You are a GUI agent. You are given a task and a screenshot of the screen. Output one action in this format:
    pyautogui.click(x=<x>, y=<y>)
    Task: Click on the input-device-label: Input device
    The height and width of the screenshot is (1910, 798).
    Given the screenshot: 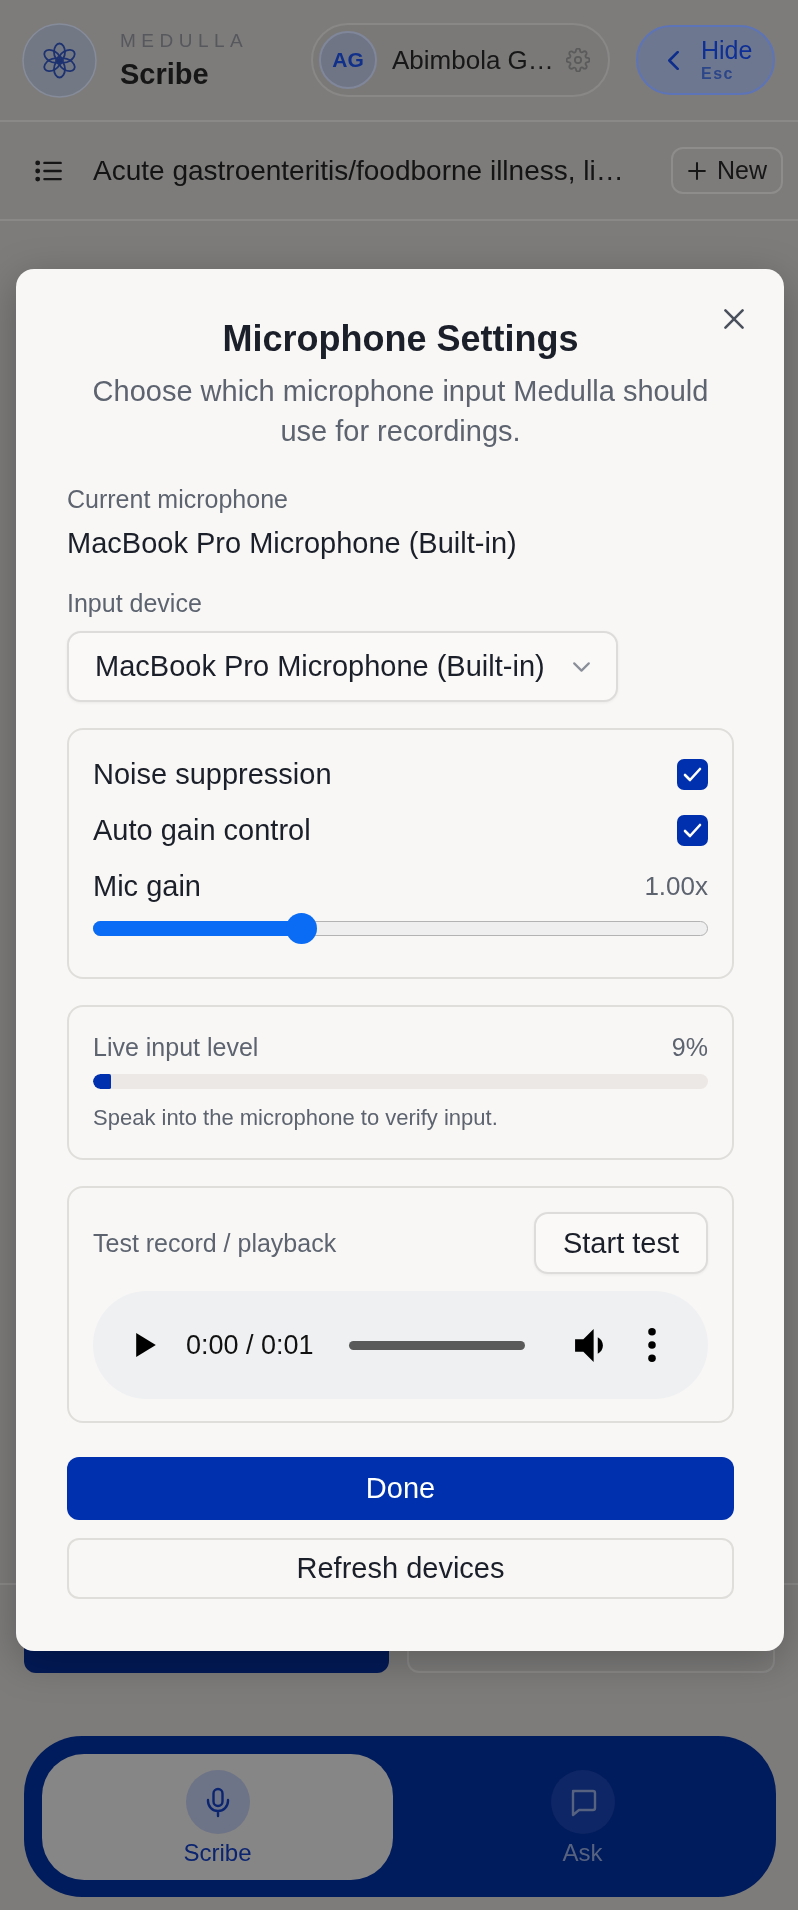 What is the action you would take?
    pyautogui.click(x=135, y=603)
    